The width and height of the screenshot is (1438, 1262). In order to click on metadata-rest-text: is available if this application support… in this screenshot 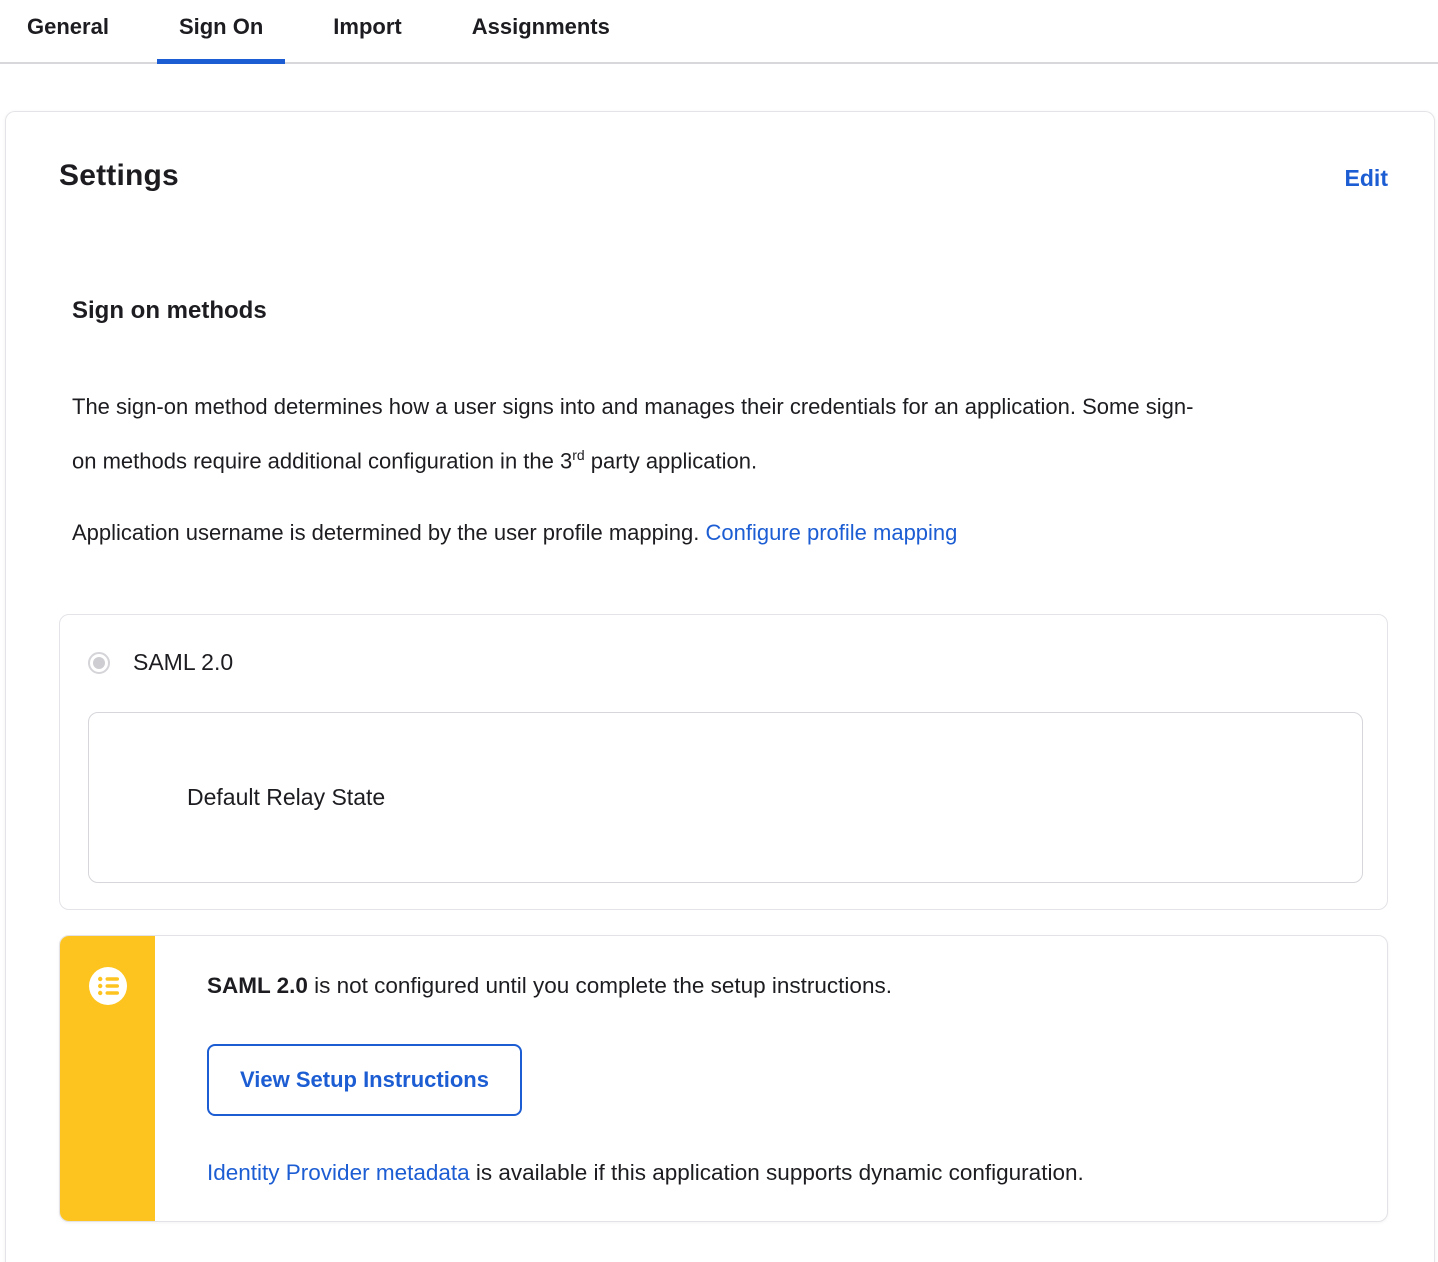, I will do `click(776, 1173)`.